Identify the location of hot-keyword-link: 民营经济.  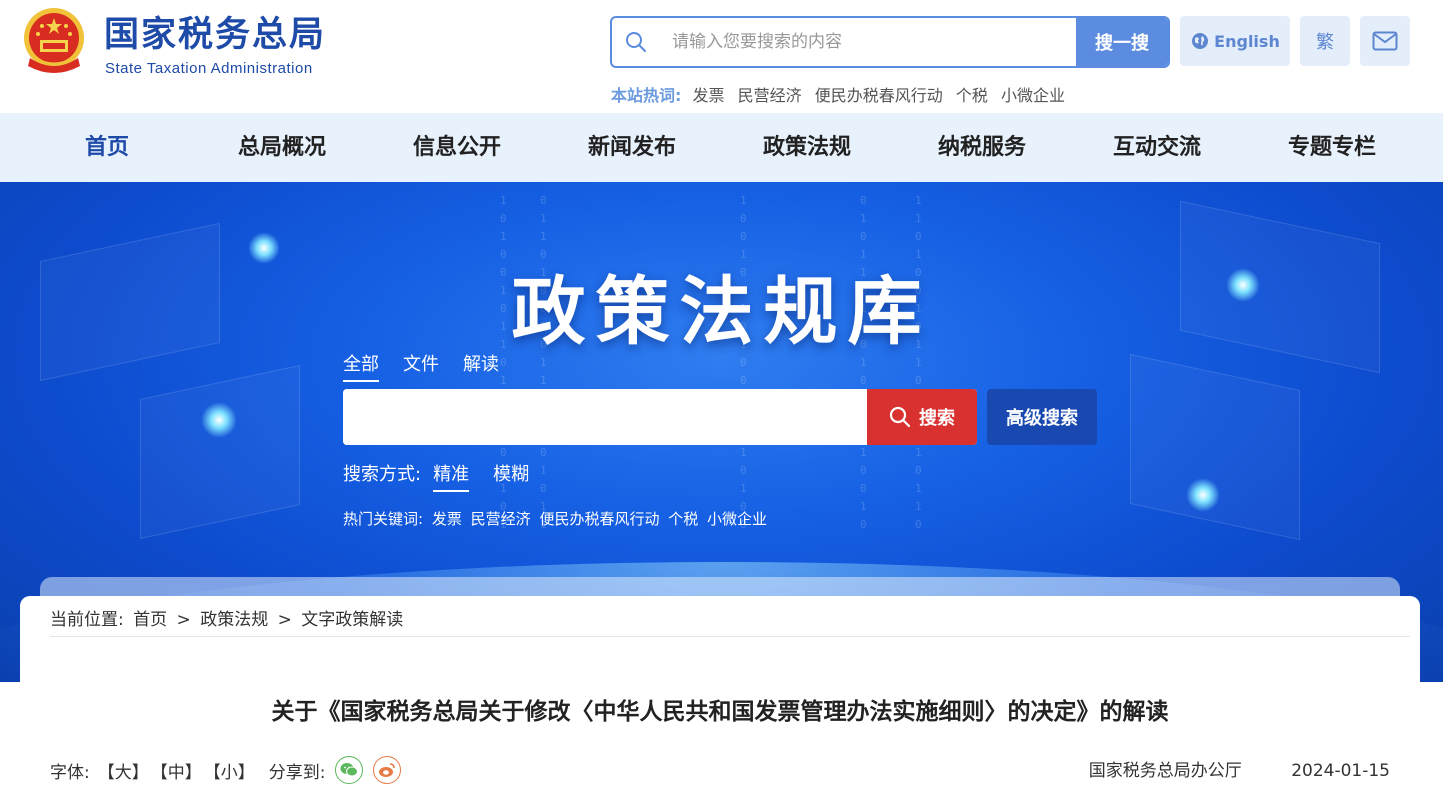
(501, 519).